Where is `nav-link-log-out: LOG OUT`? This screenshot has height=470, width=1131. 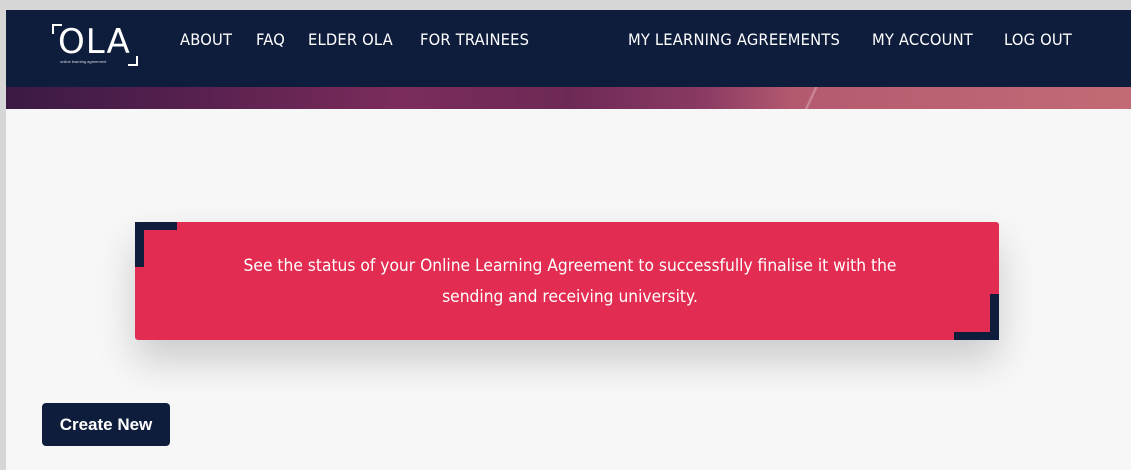 nav-link-log-out: LOG OUT is located at coordinates (1038, 40).